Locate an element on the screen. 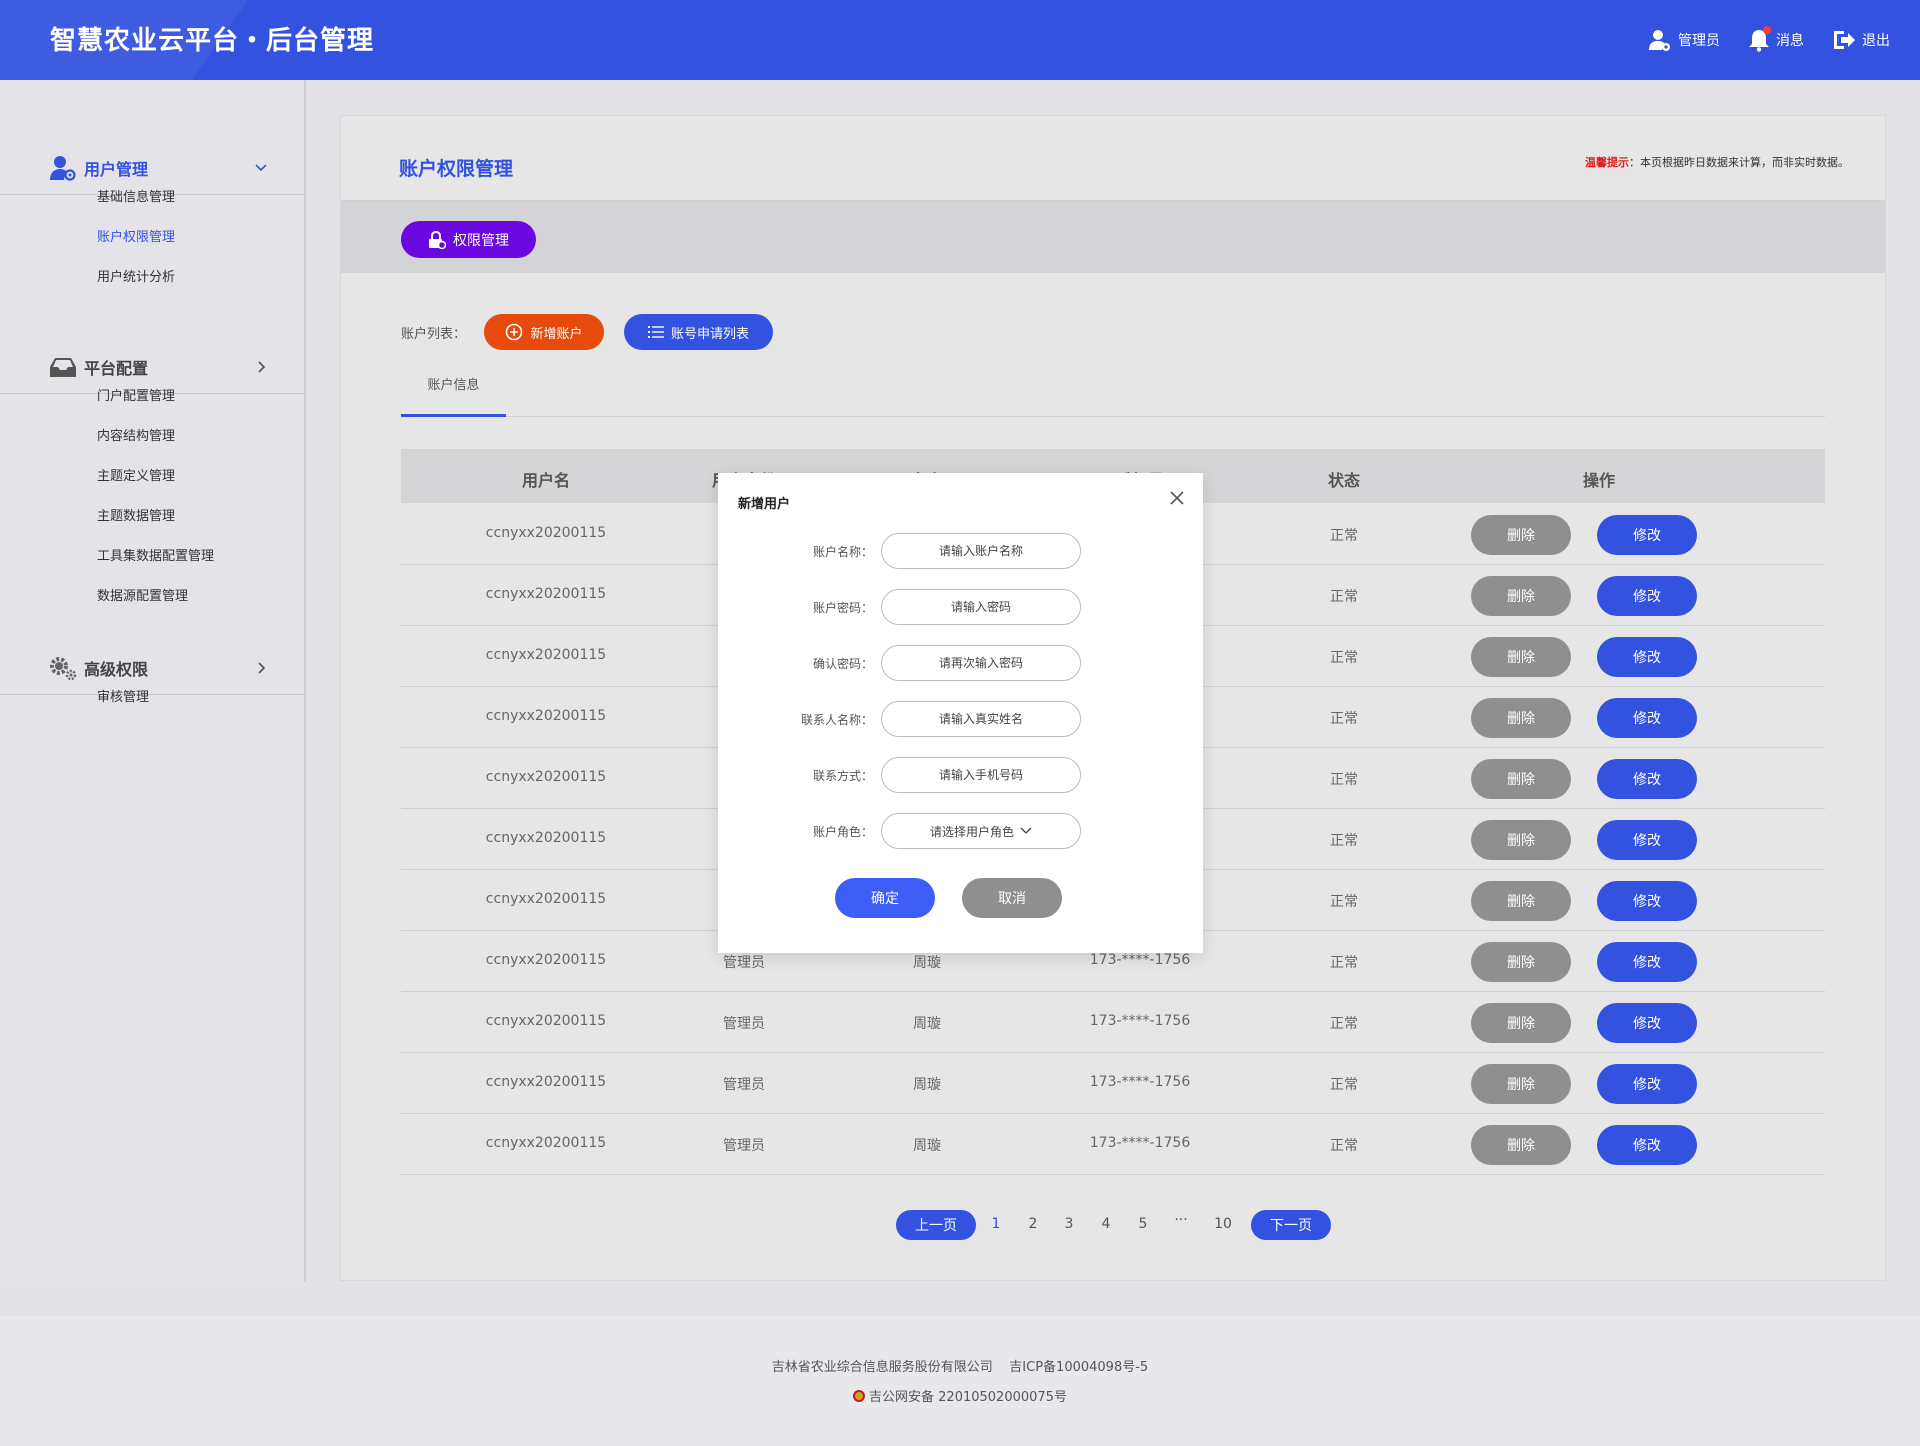  phone-input is located at coordinates (981, 775).